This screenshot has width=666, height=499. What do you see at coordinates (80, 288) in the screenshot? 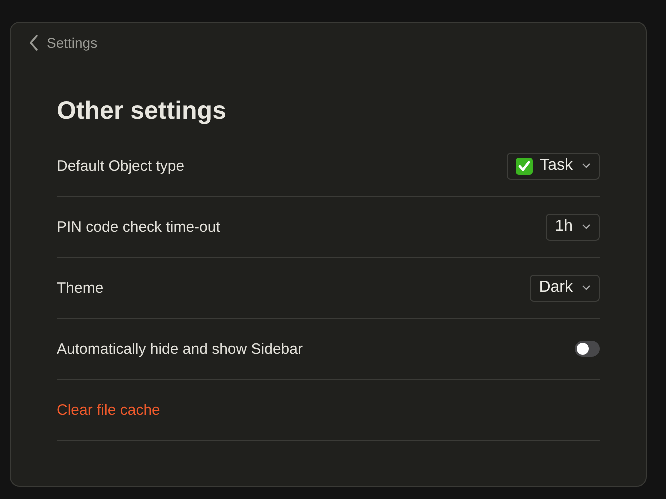
I see `setting-label: Theme` at bounding box center [80, 288].